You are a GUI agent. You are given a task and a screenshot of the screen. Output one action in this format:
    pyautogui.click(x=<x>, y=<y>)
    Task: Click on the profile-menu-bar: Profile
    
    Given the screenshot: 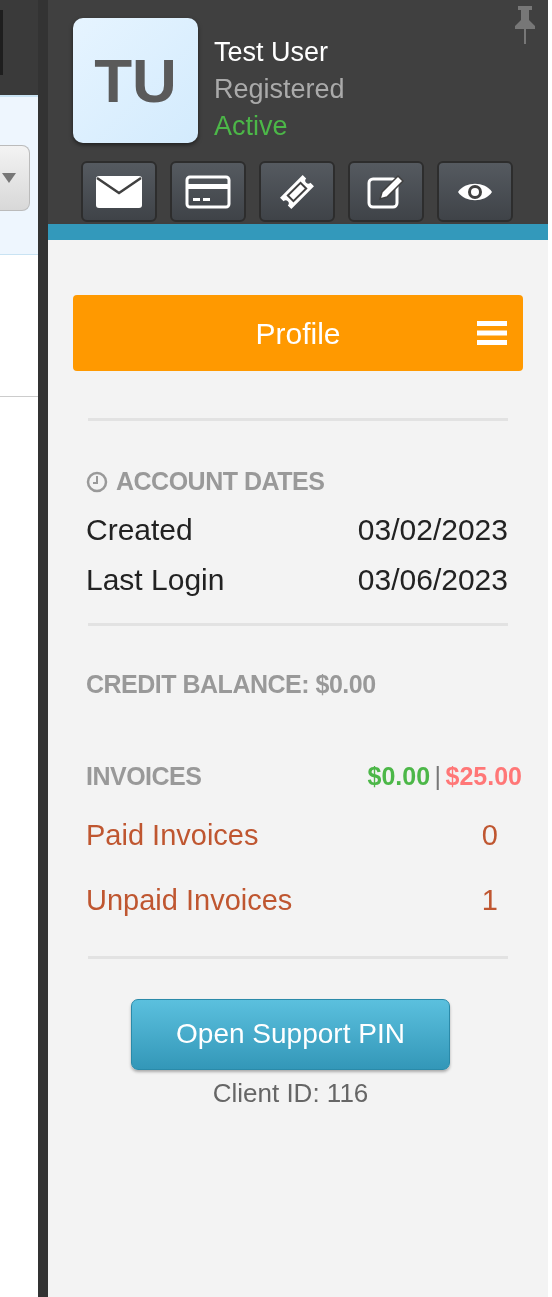 What is the action you would take?
    pyautogui.click(x=298, y=333)
    